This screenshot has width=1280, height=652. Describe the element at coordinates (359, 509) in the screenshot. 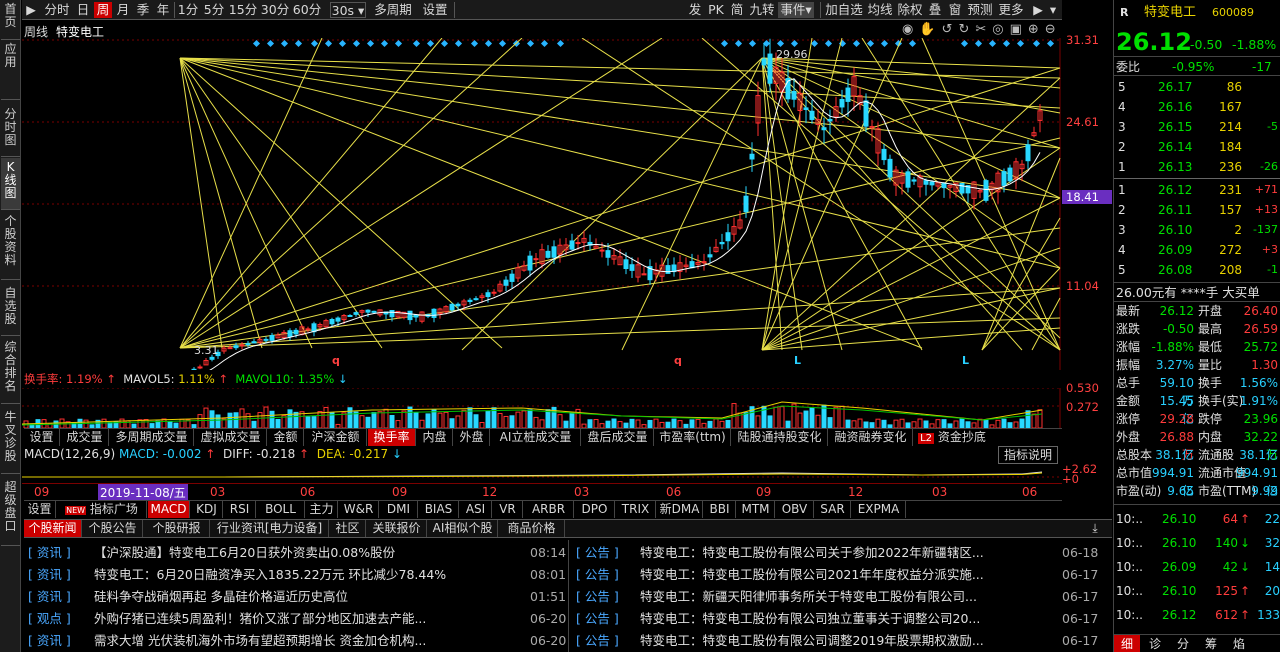

I see `tech-tab-wr: W&R` at that location.